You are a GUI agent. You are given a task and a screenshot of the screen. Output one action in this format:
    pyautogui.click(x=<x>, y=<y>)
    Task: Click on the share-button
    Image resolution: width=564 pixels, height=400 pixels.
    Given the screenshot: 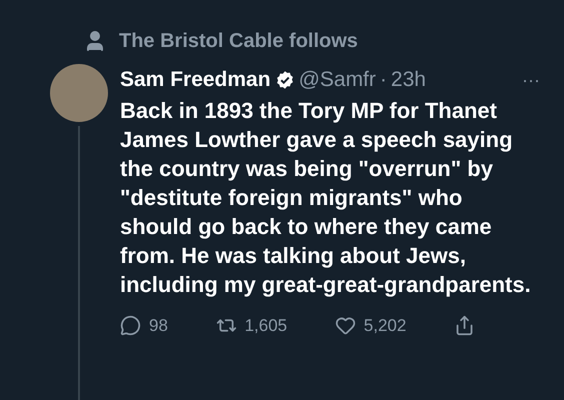 What is the action you would take?
    pyautogui.click(x=464, y=325)
    